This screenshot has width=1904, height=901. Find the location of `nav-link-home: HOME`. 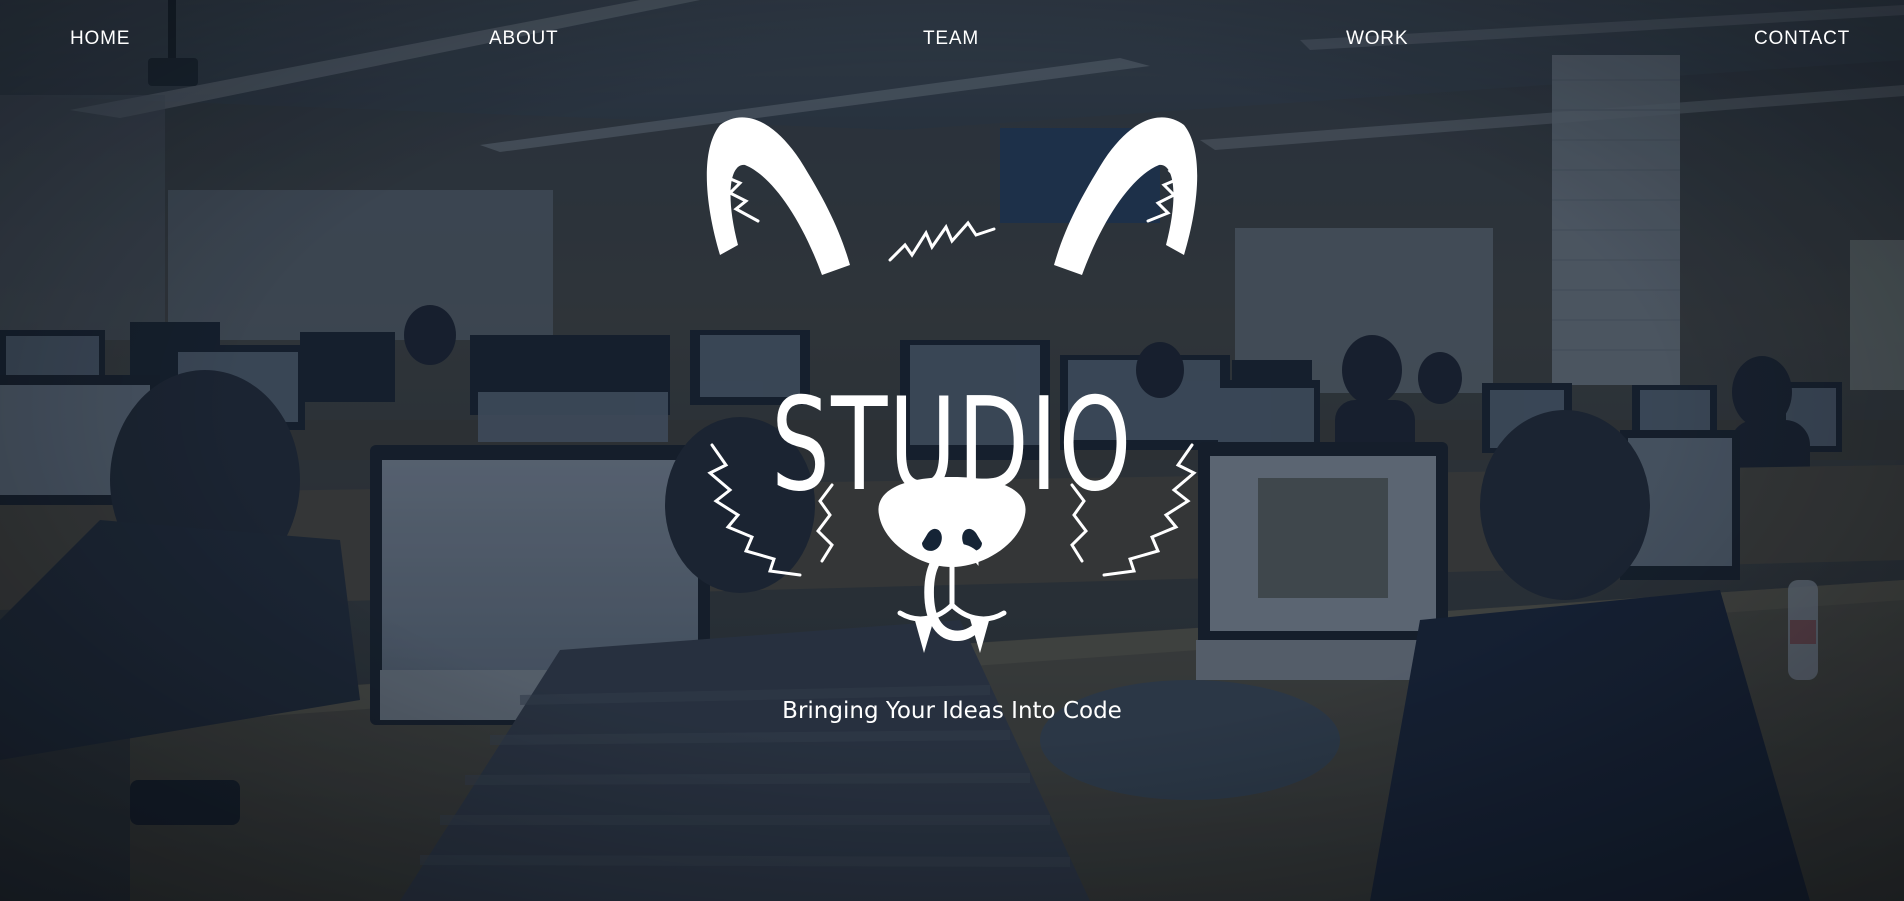

nav-link-home: HOME is located at coordinates (100, 39).